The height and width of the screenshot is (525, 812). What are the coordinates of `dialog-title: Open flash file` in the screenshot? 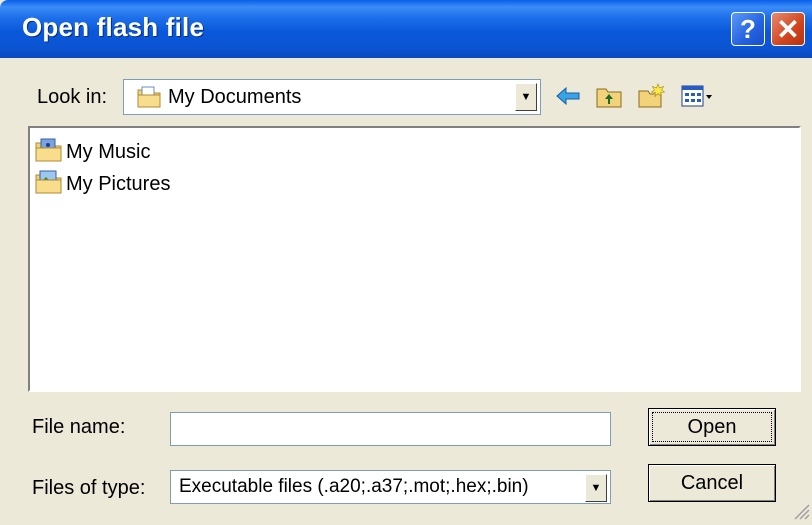 It's located at (113, 27).